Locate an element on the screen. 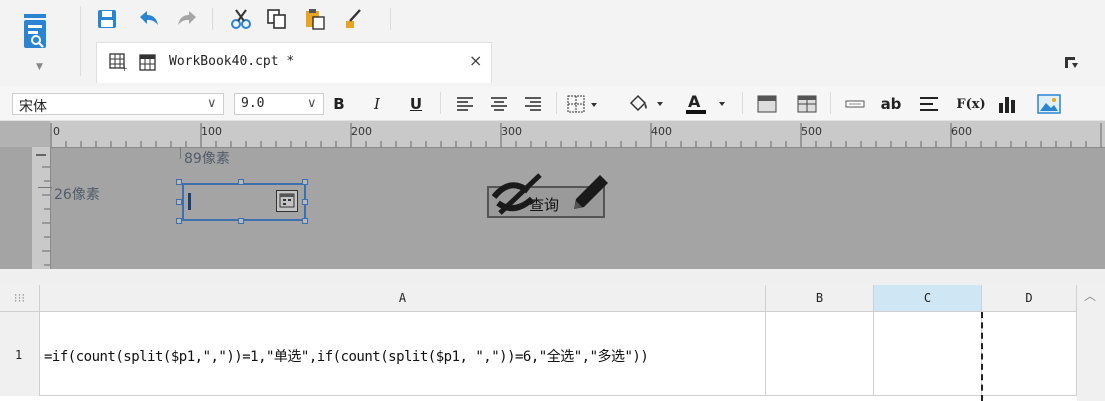  cell-d1 is located at coordinates (1029, 354).